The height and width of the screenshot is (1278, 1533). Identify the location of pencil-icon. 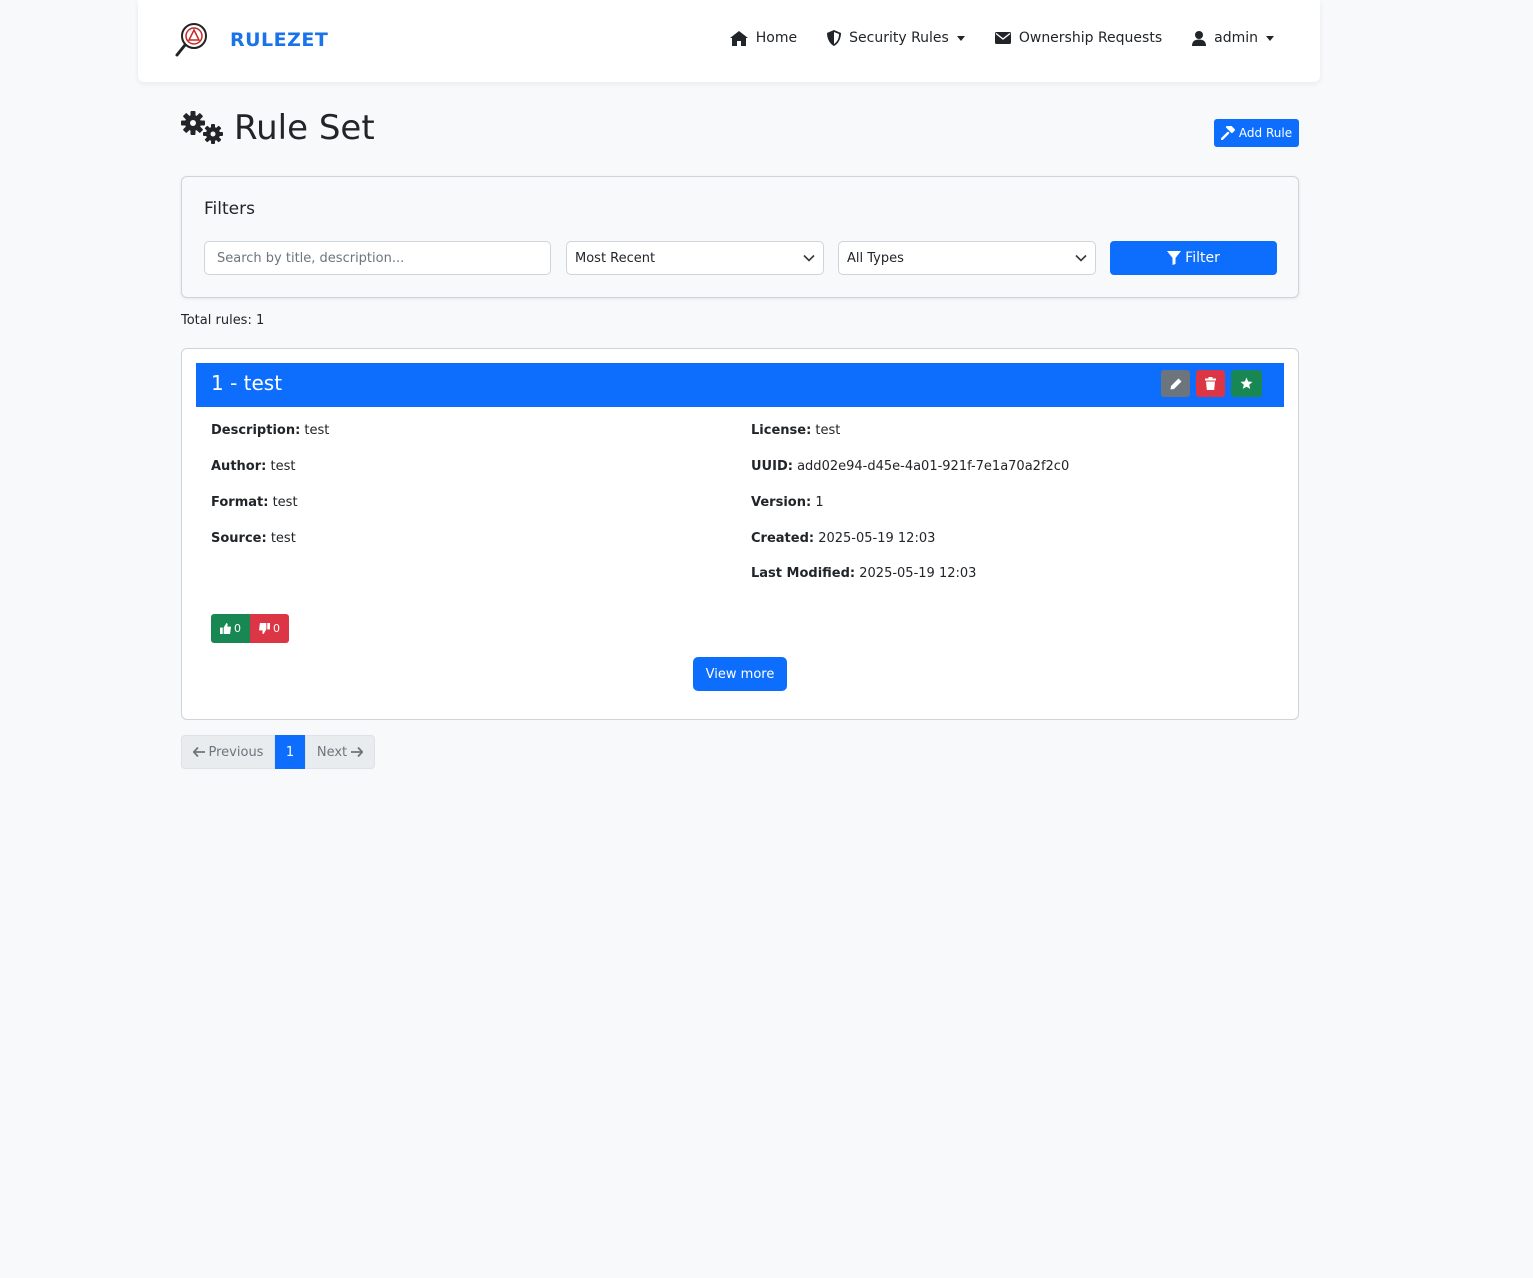
(1175, 383).